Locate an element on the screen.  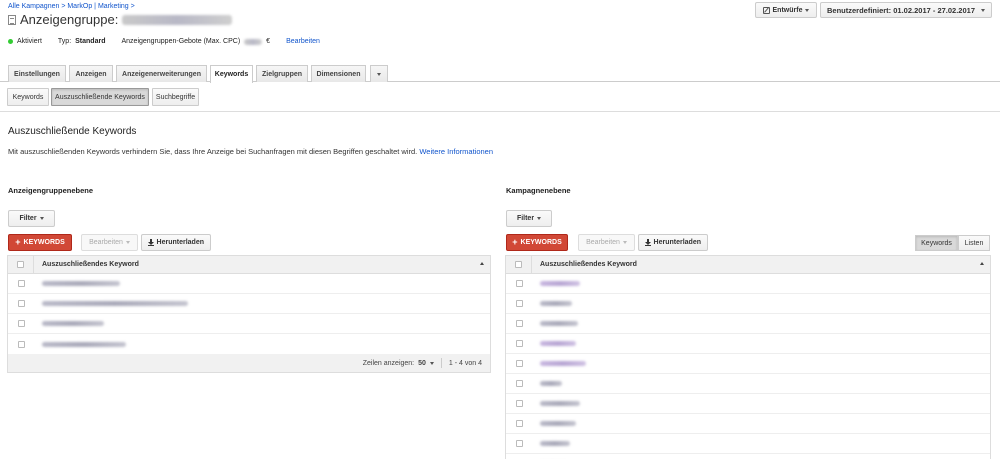
drafts-button-label: Entwürfe is located at coordinates (787, 10).